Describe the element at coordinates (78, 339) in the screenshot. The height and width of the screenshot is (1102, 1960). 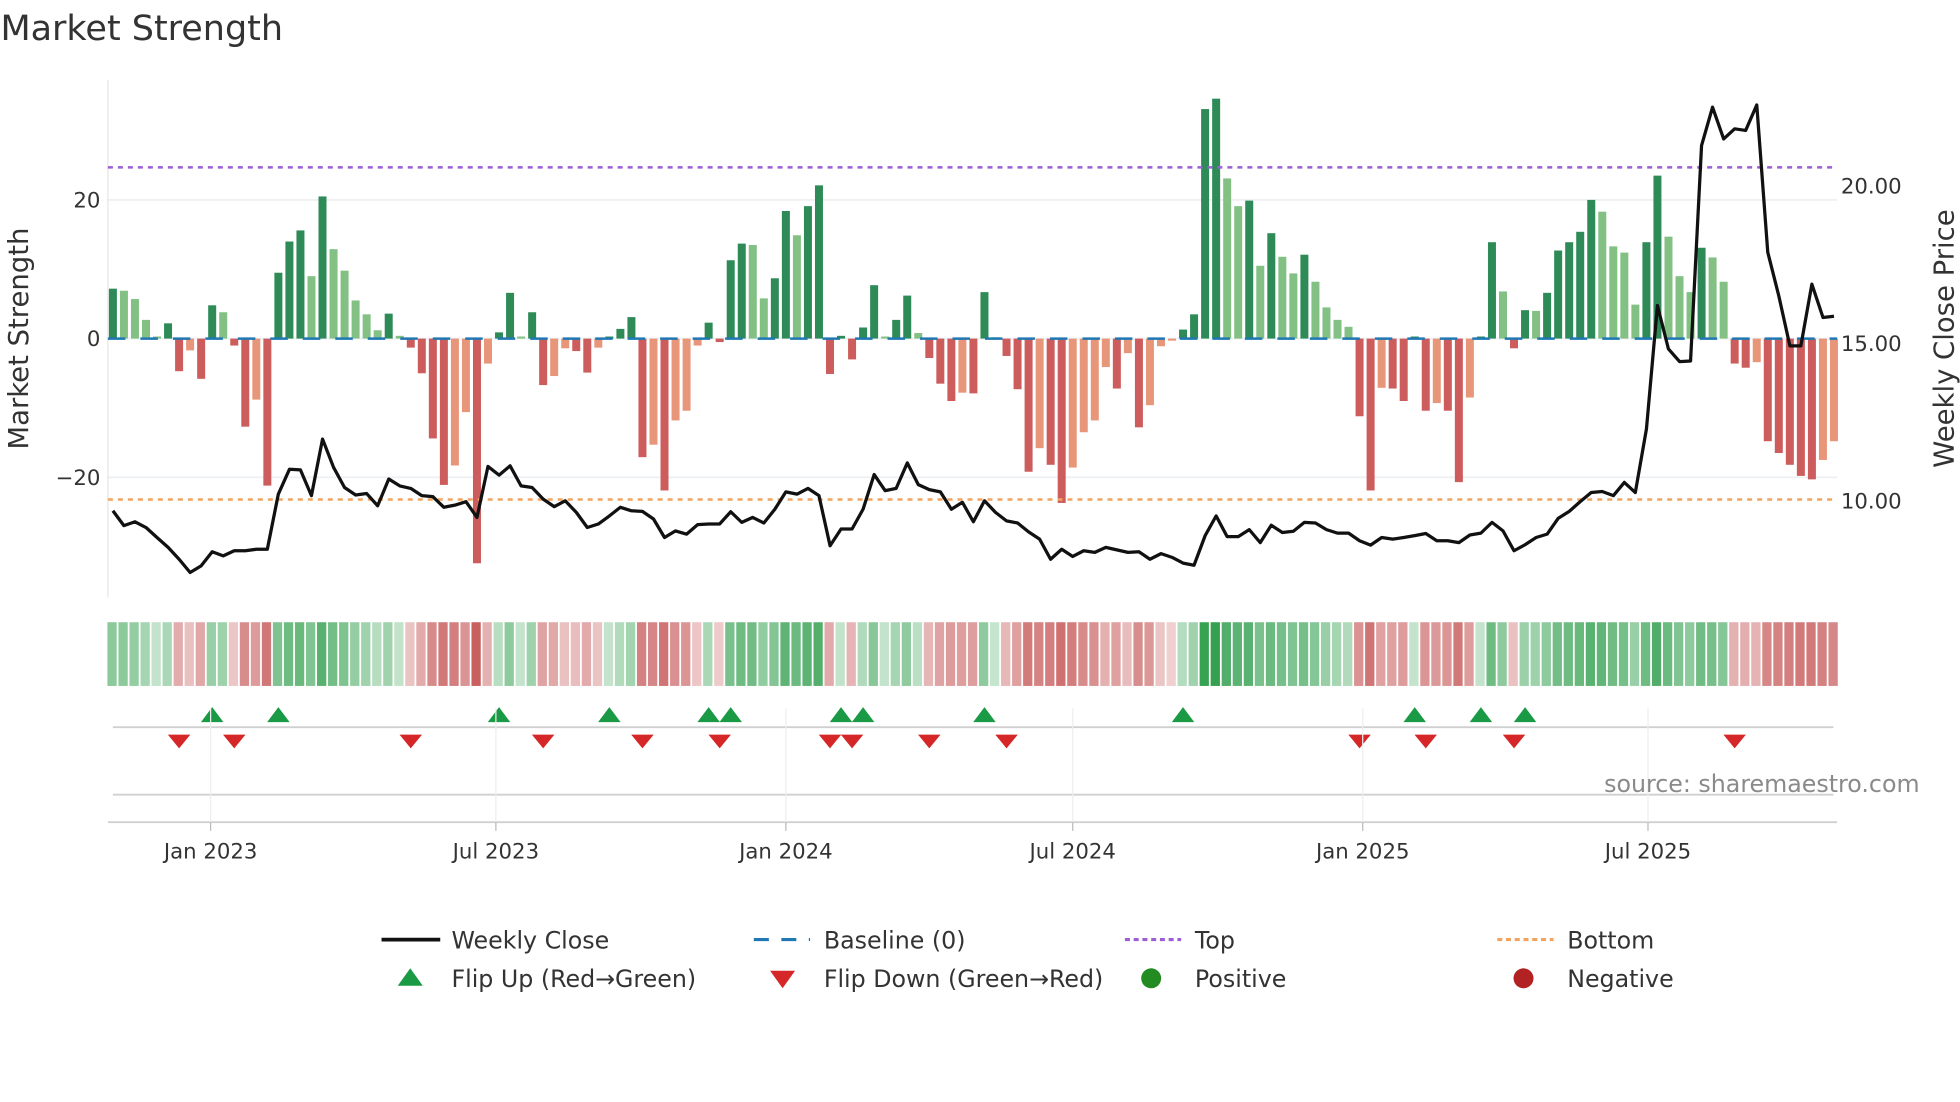
I see `y-axis-ticks: 20 0 −20` at that location.